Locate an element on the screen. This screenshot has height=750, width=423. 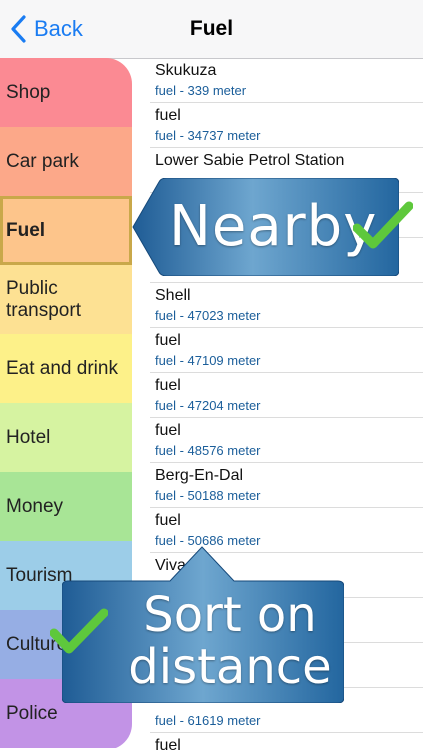
list-item-title: Lower Sabie Petrol Station is located at coordinates (250, 160).